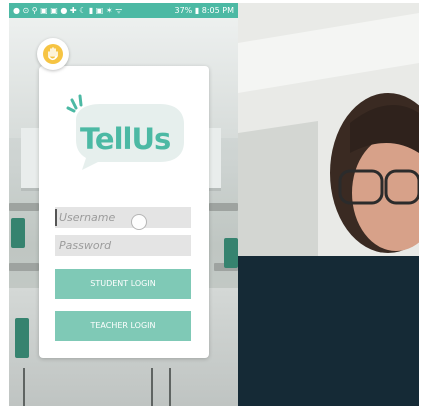  I want to click on tellus-logo-text: TellUs, so click(125, 139).